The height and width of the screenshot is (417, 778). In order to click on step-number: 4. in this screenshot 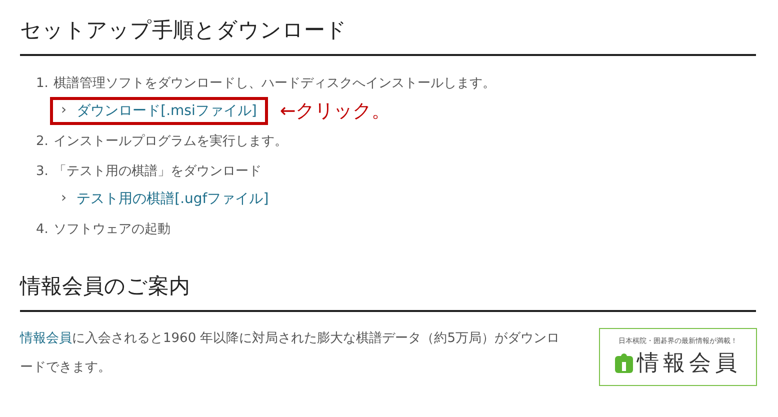, I will do `click(42, 230)`.